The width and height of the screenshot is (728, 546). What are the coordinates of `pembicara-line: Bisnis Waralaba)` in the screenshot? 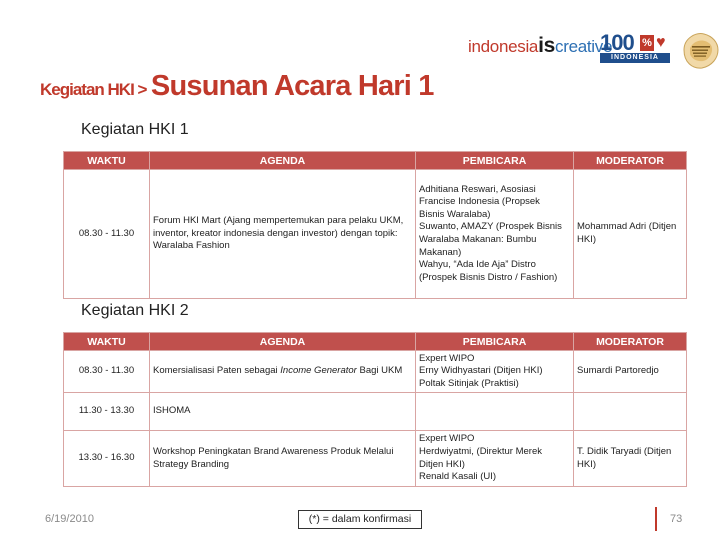 It's located at (455, 214).